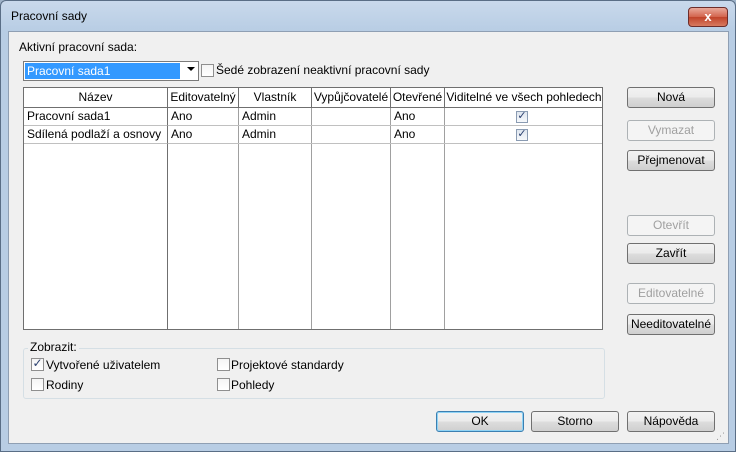 This screenshot has height=452, width=736. What do you see at coordinates (671, 130) in the screenshot?
I see `delete-button: Vymazat` at bounding box center [671, 130].